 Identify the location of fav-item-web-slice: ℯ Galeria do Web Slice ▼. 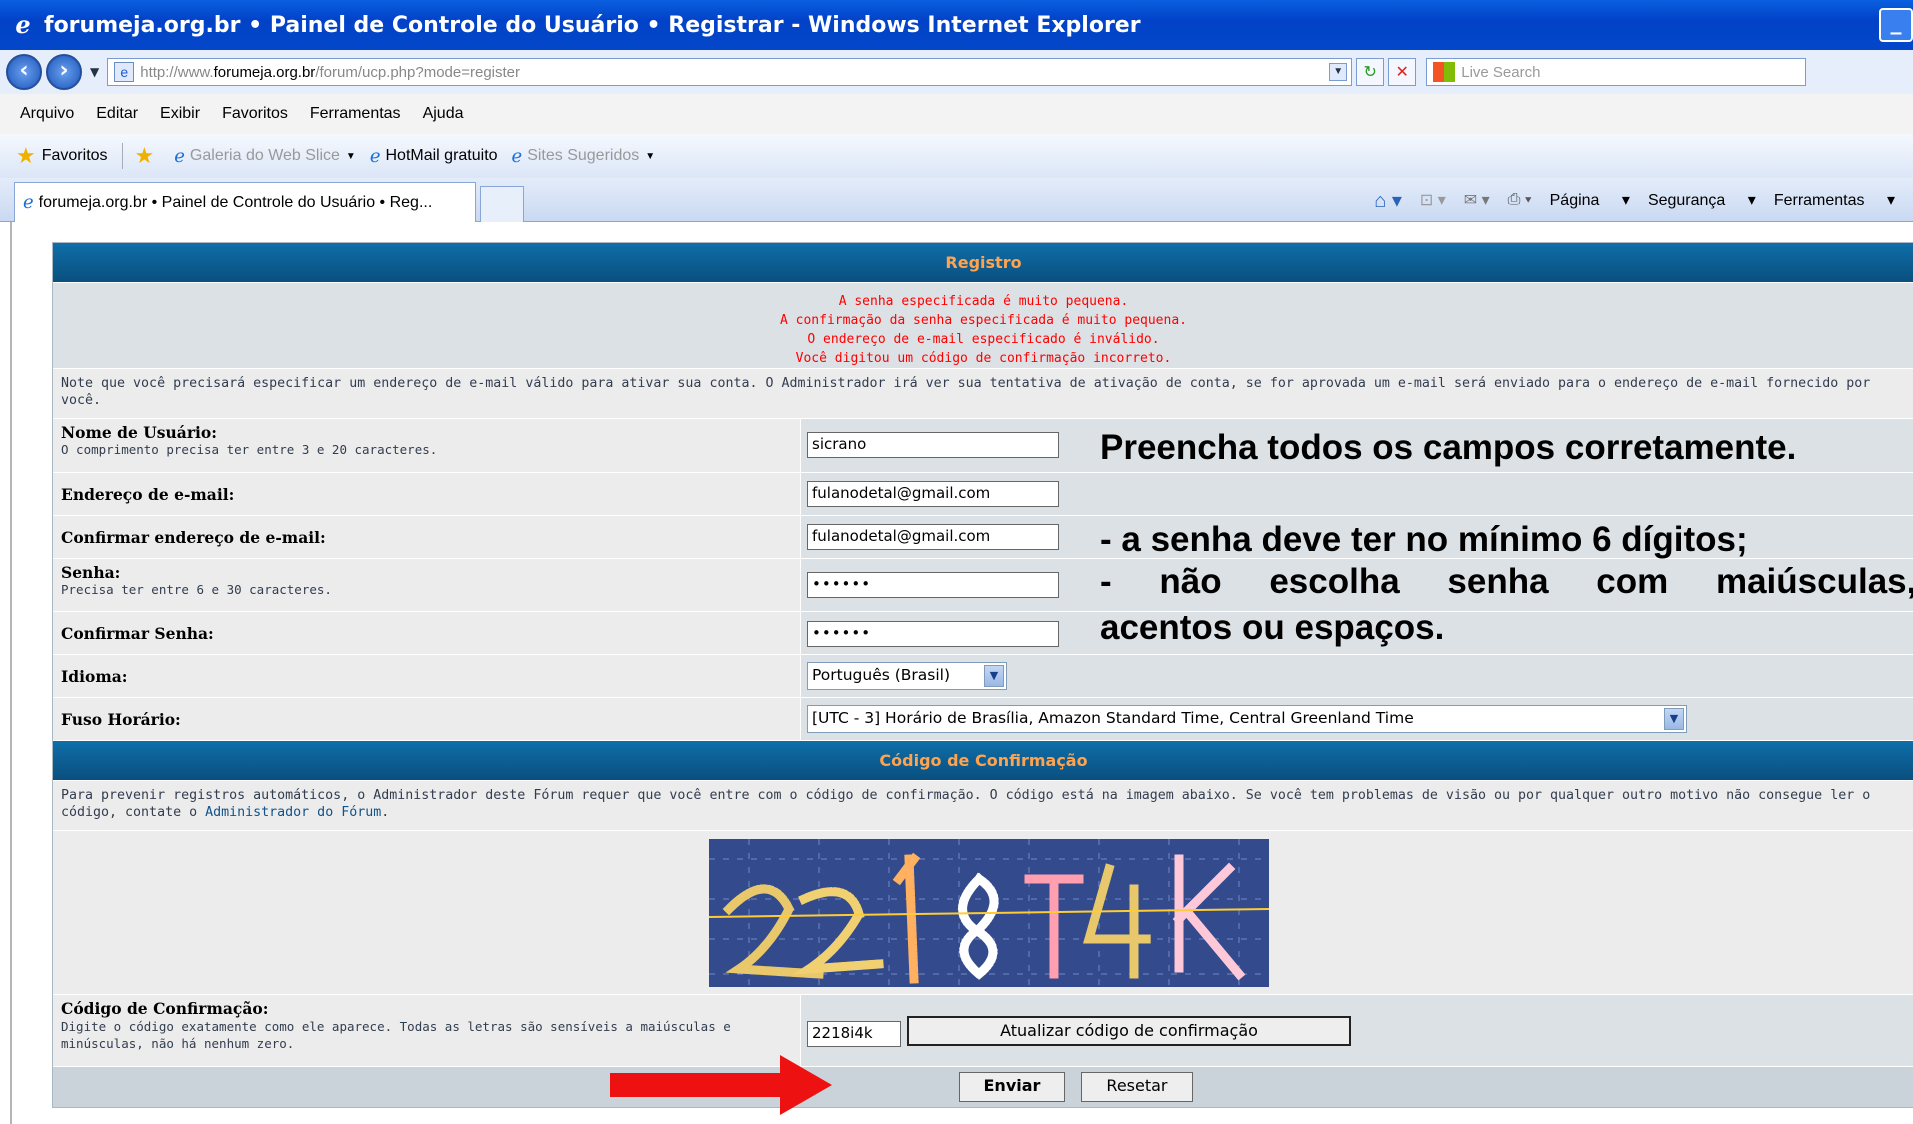
(265, 156).